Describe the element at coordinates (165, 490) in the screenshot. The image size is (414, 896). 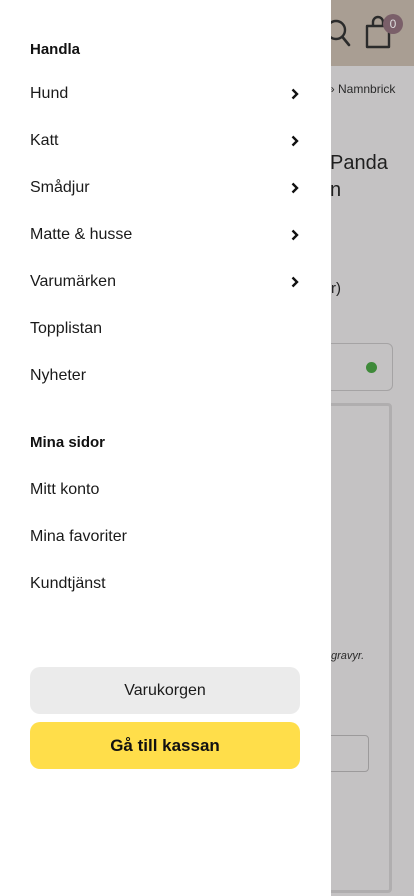
I see `menu-item-mitt-konto: Mitt konto` at that location.